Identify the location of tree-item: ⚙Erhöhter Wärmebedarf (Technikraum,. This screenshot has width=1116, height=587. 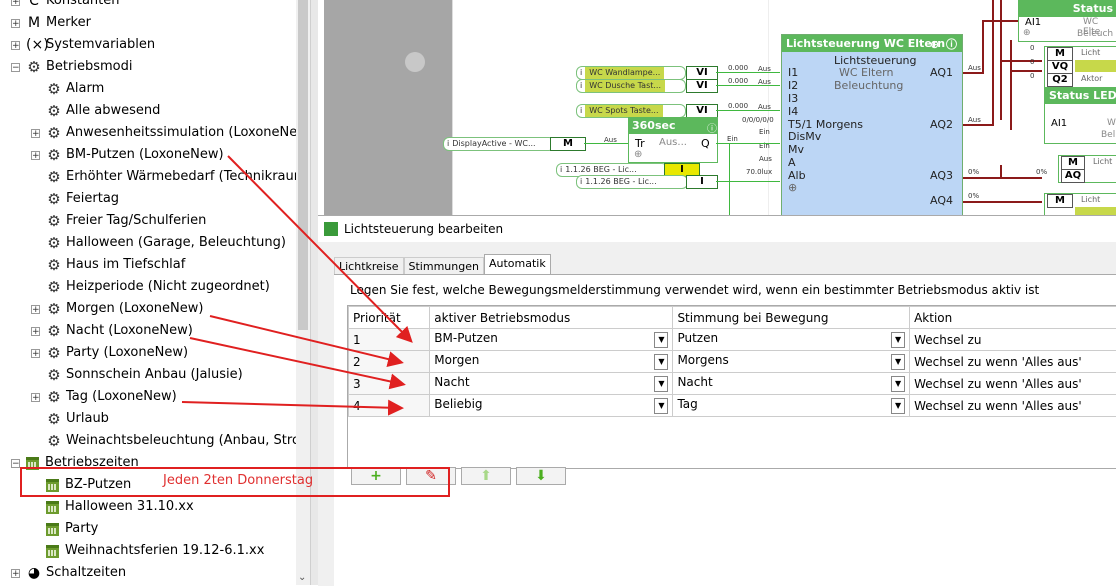
(170, 177).